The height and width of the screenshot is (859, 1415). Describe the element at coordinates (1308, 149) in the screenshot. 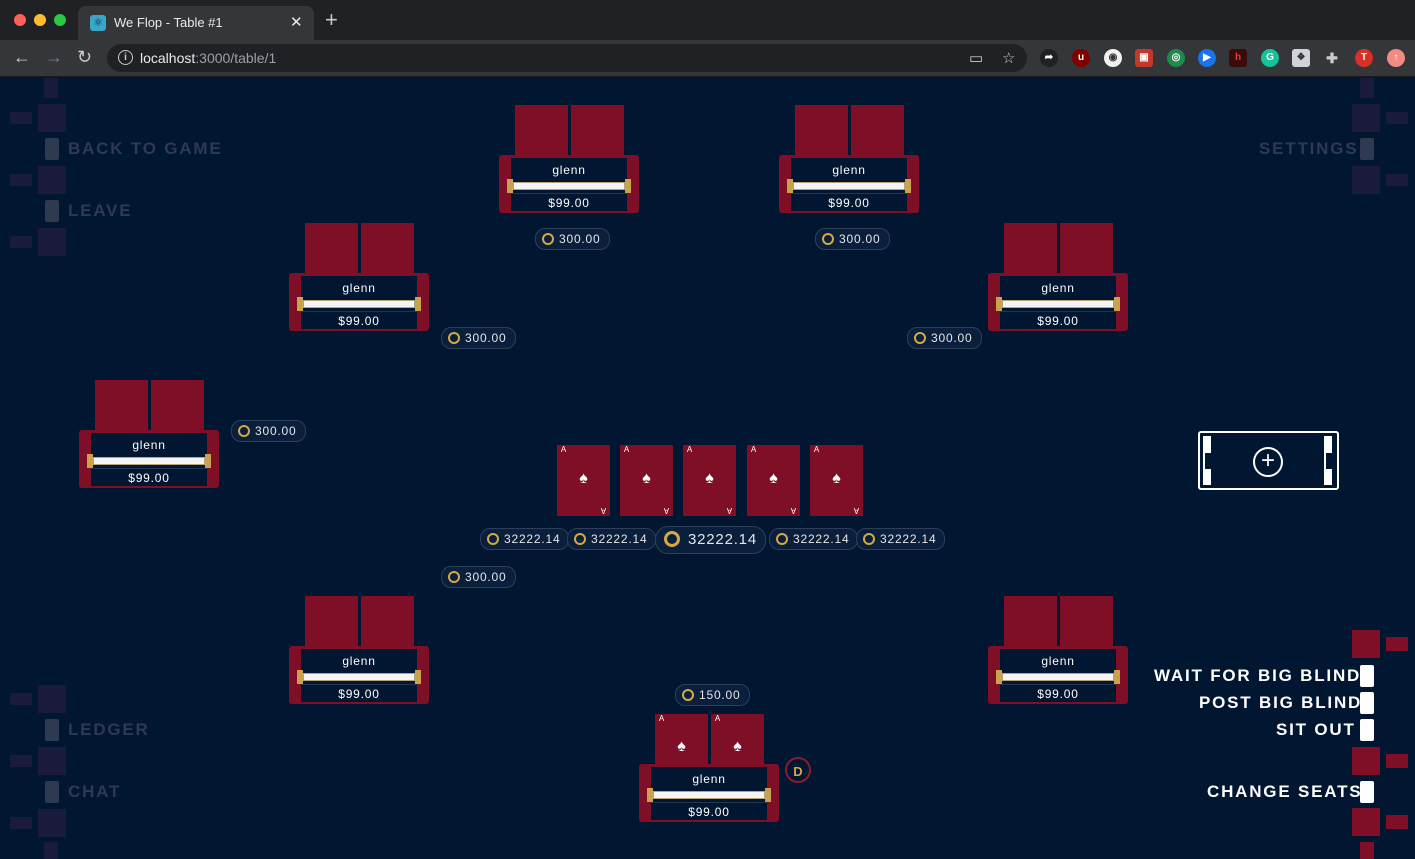

I see `settings-button: SETTINGS` at that location.